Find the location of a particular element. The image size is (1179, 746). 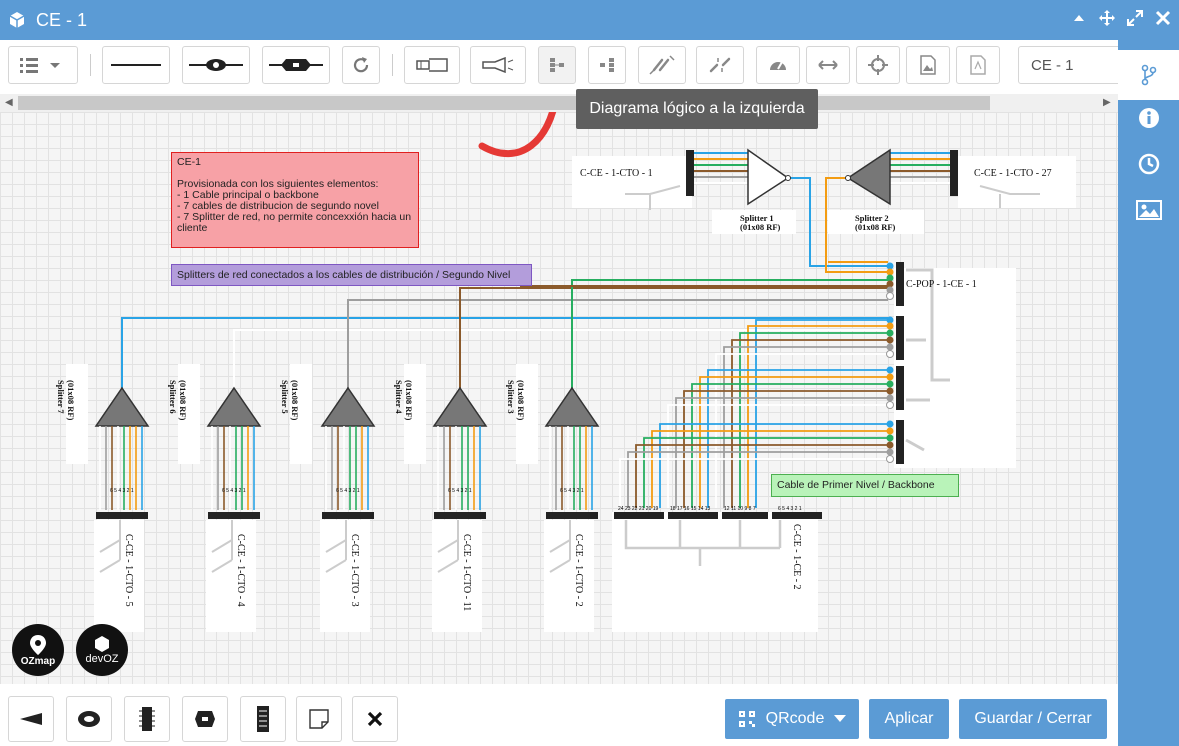

cable-label: C-CE - 1-CTO - 2 is located at coordinates (578, 570).